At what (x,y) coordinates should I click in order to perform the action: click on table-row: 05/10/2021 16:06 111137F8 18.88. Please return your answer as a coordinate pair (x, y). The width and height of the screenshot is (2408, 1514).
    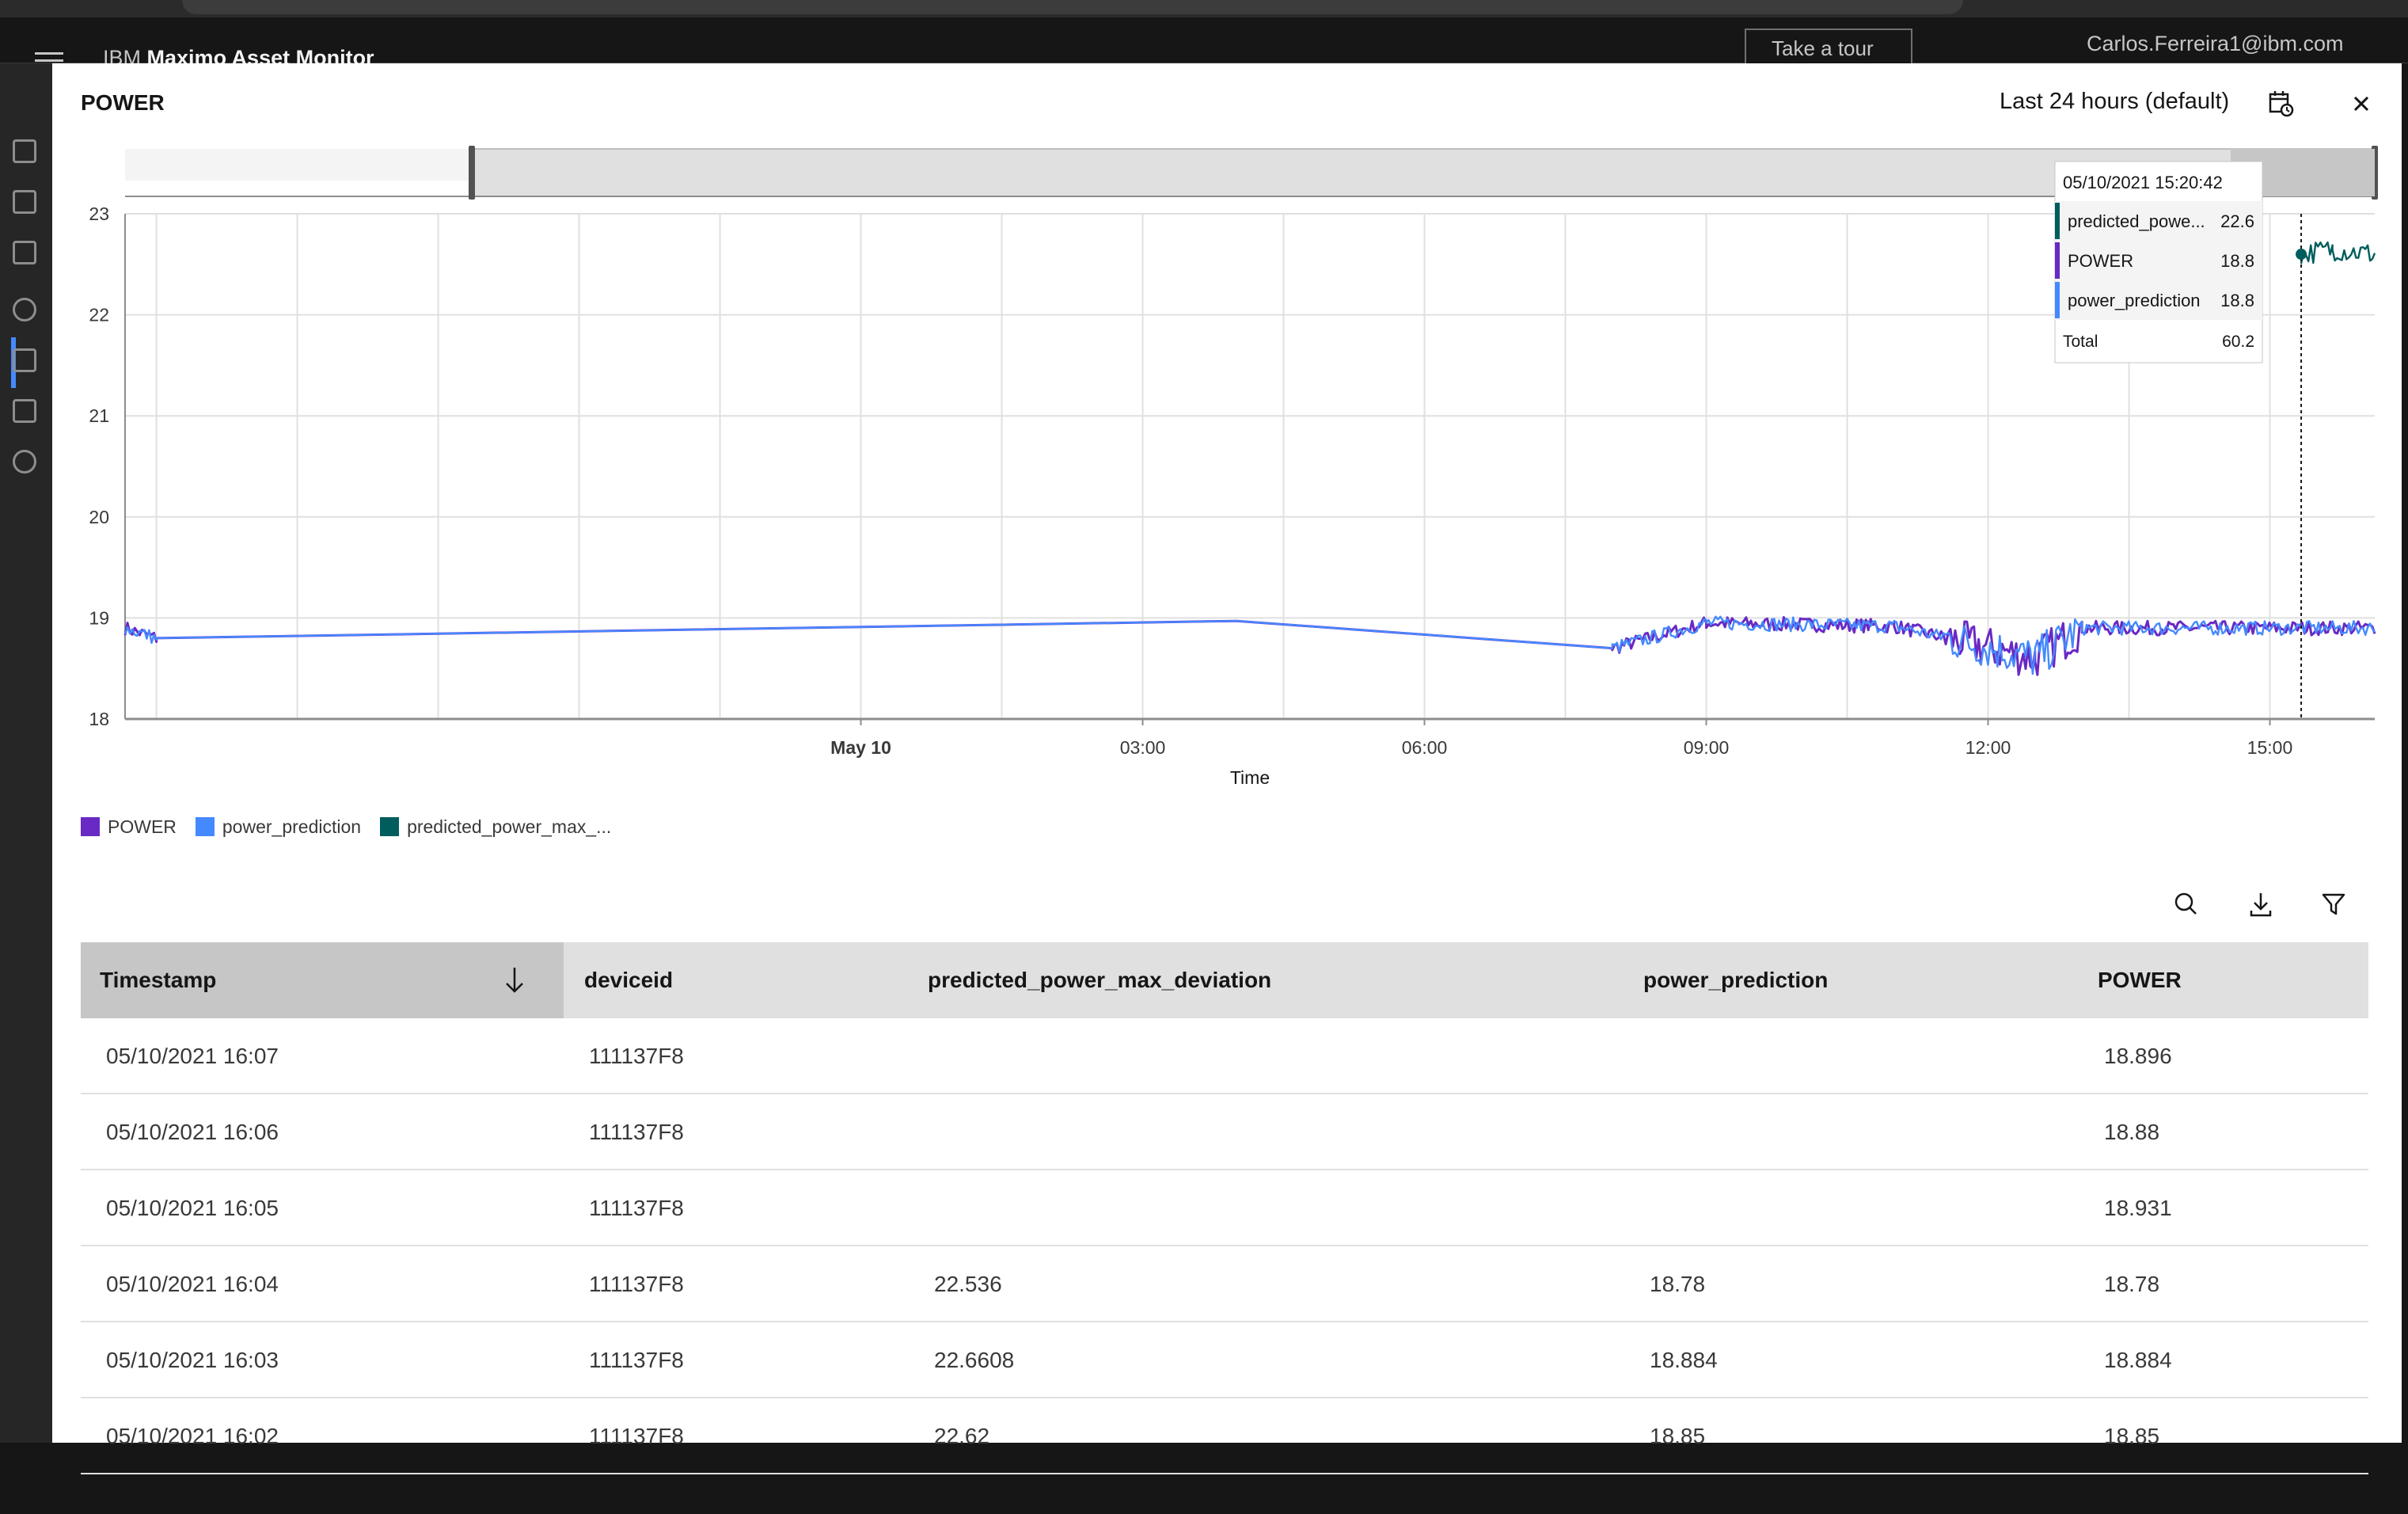
    Looking at the image, I should click on (1224, 1132).